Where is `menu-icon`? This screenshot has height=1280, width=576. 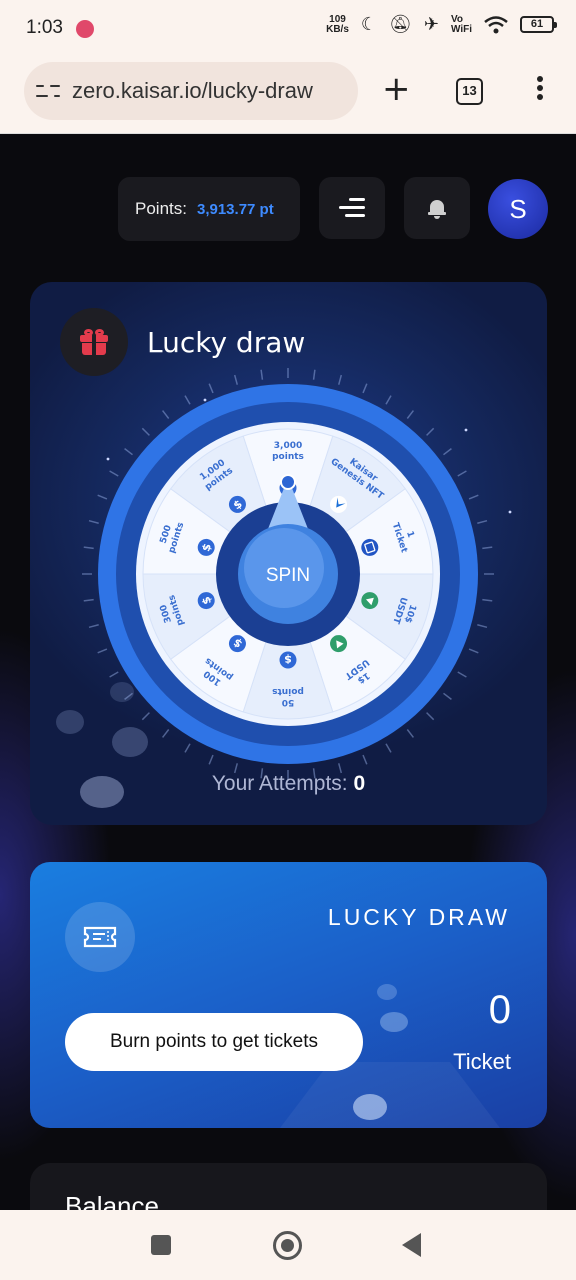 menu-icon is located at coordinates (352, 208).